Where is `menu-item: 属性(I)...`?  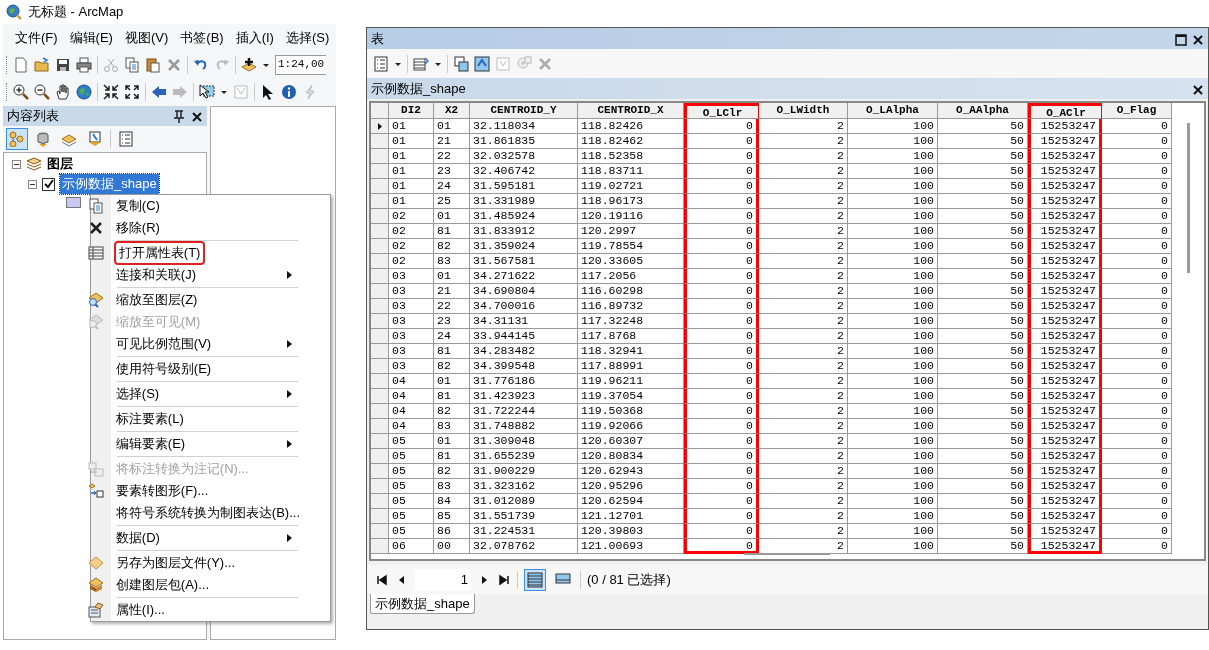
menu-item: 属性(I)... is located at coordinates (140, 610).